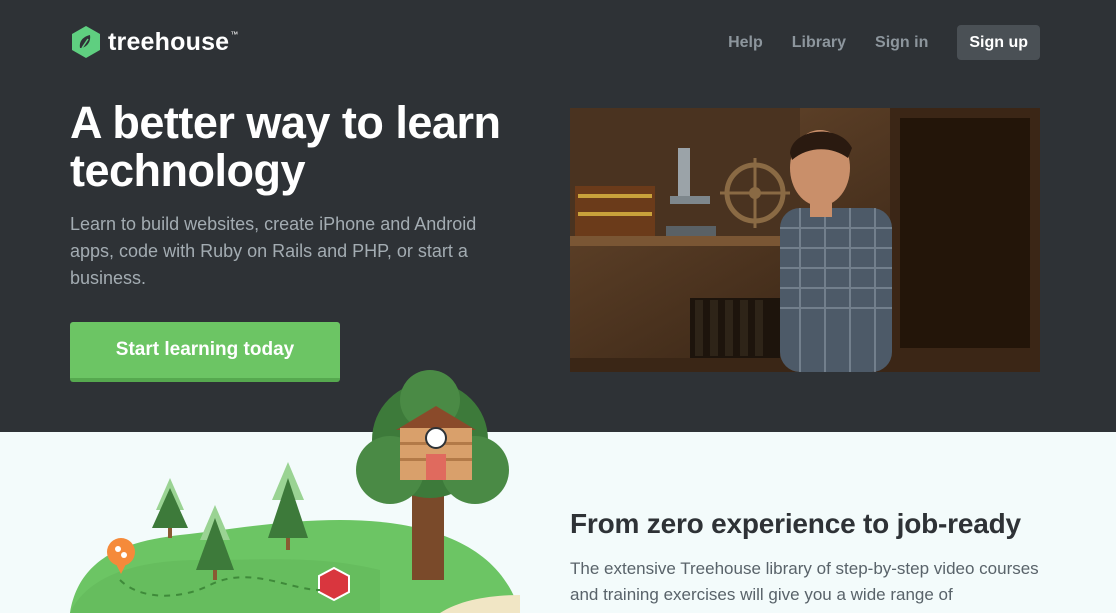 Image resolution: width=1116 pixels, height=613 pixels. I want to click on hexagon-badge-icon, so click(334, 584).